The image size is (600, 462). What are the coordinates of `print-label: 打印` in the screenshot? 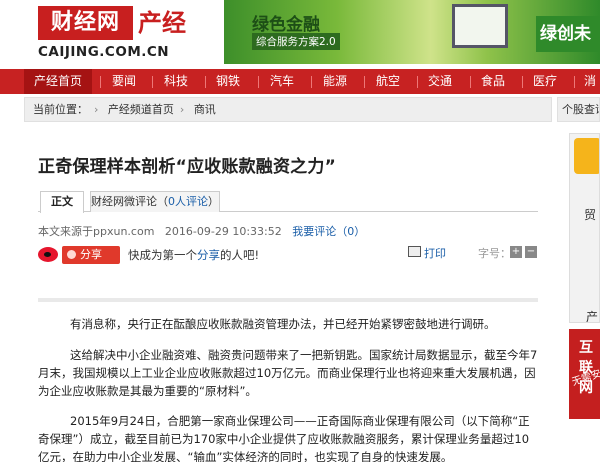 It's located at (435, 253).